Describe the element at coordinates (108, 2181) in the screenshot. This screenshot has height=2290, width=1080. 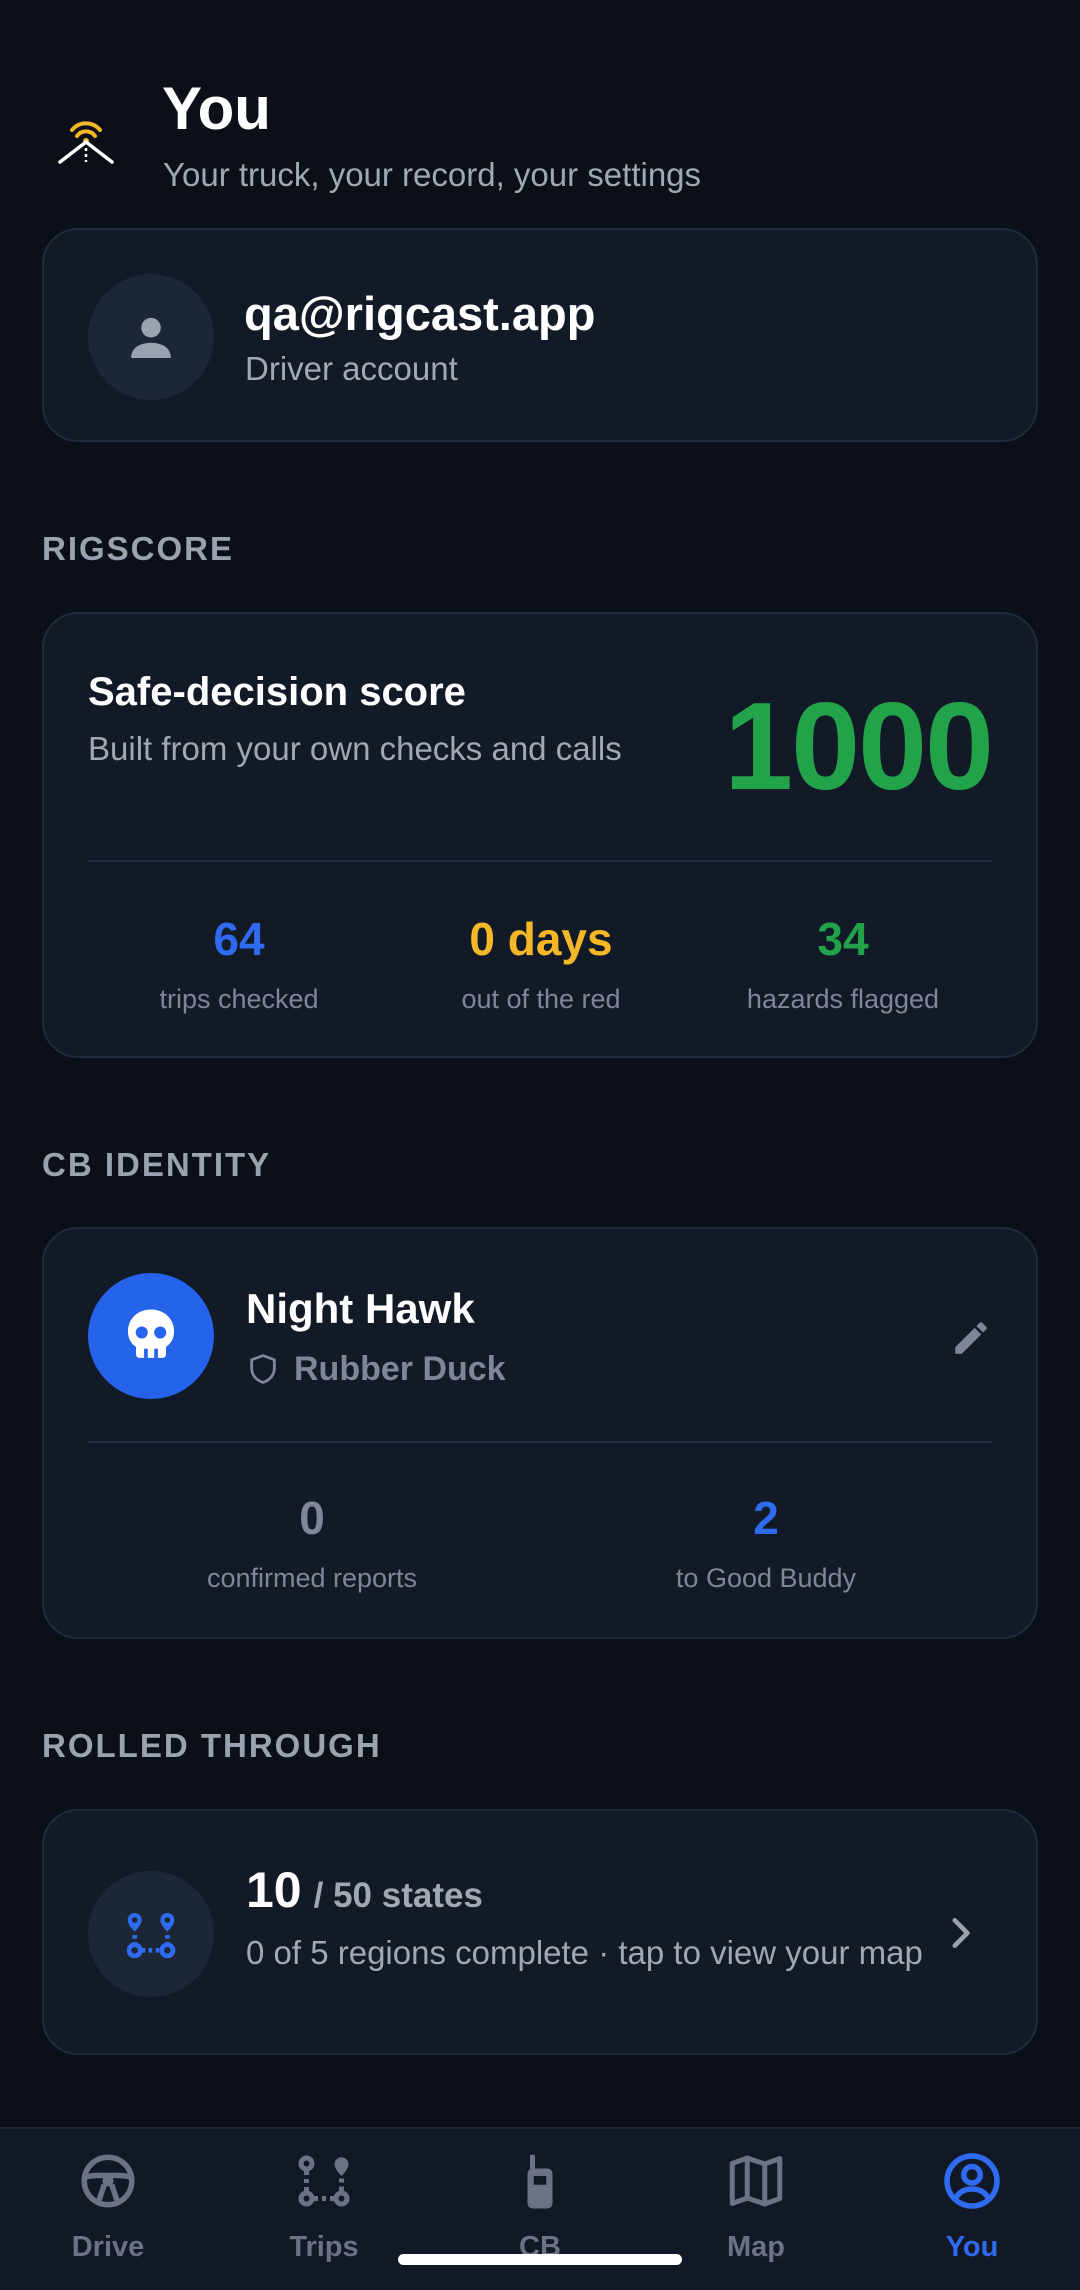
I see `steering-wheel-icon` at that location.